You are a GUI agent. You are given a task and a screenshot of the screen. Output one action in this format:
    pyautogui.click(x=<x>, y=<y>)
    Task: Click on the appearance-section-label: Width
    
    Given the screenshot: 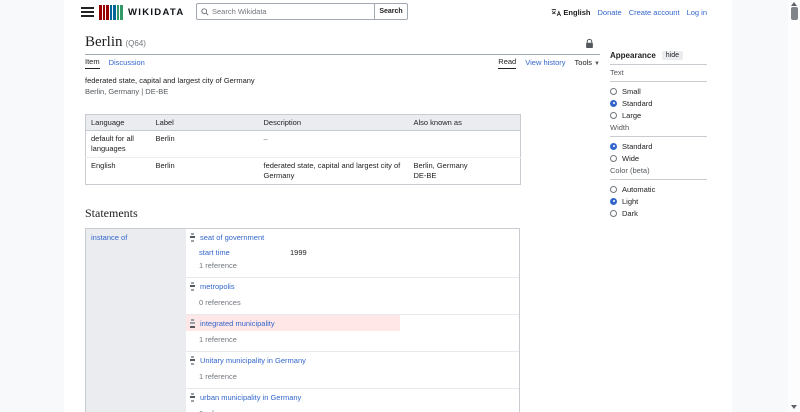 What is the action you would take?
    pyautogui.click(x=620, y=127)
    